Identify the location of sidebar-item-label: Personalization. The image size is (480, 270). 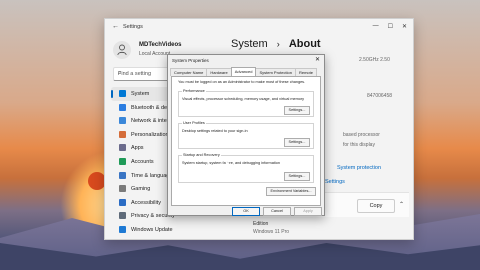
(150, 134).